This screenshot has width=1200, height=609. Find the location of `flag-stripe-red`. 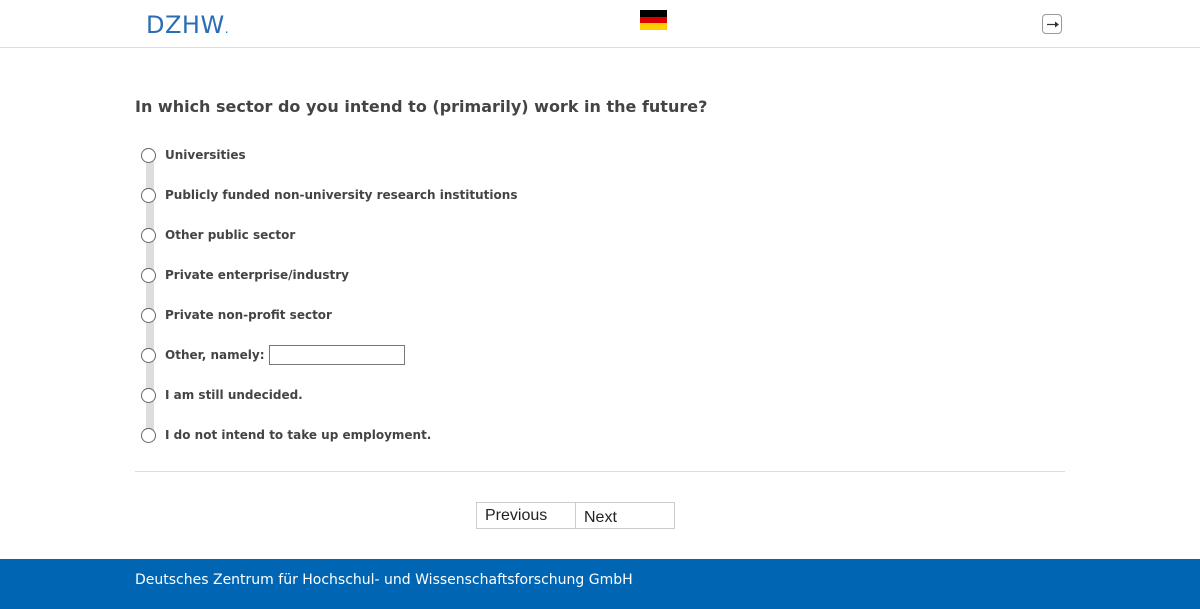

flag-stripe-red is located at coordinates (653, 20).